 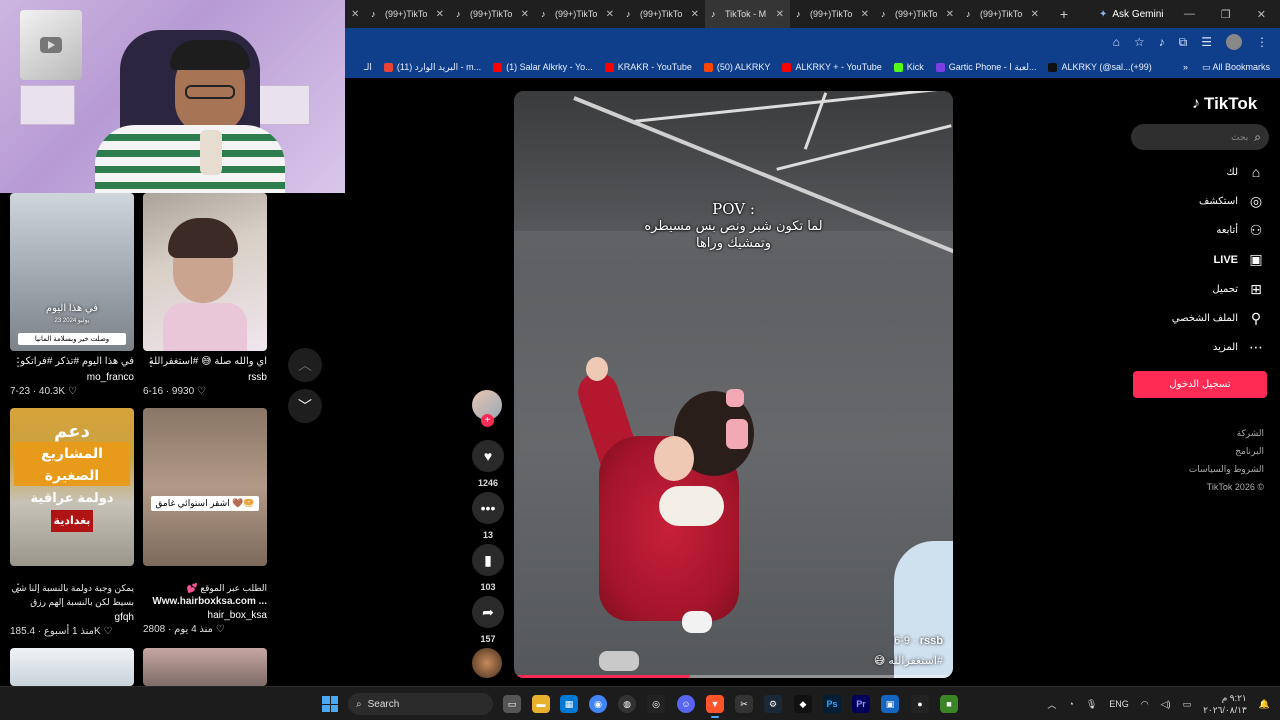 I want to click on media-control-icon: ♪, so click(x=1162, y=42).